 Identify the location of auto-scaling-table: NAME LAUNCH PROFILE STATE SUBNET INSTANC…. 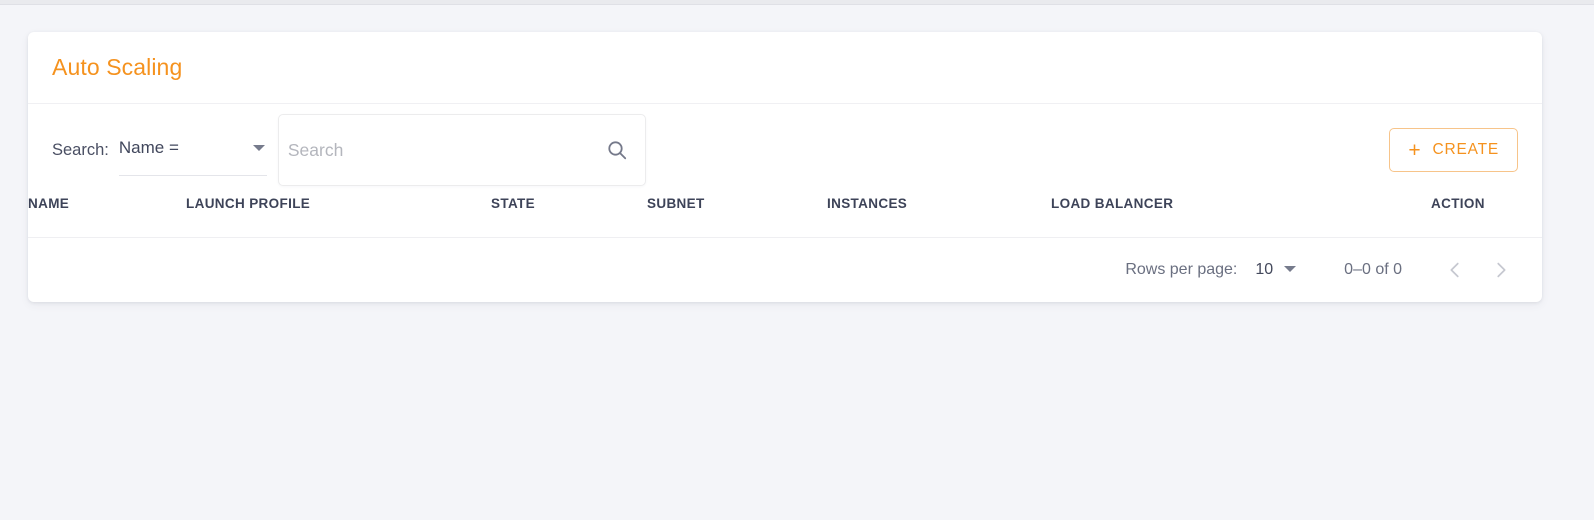
(785, 217).